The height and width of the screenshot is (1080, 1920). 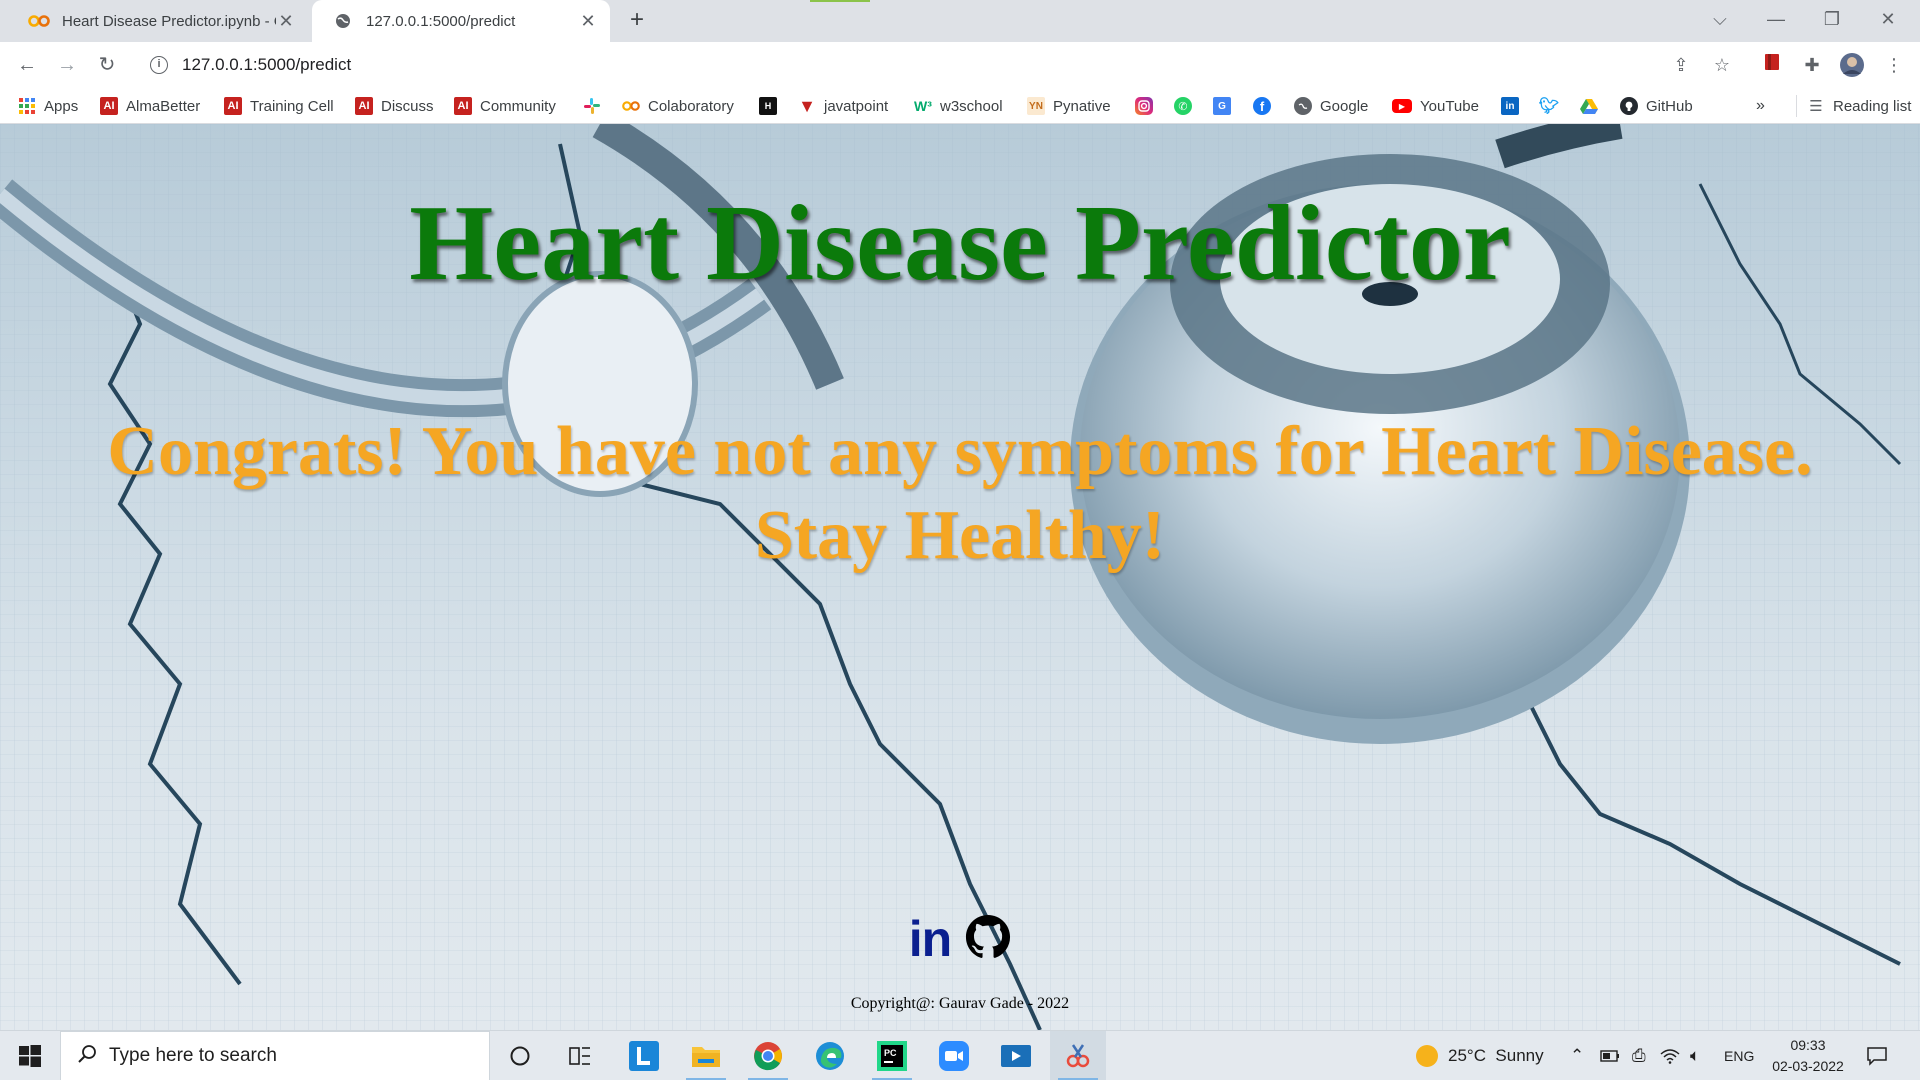 I want to click on tab-predict: 127.0.0.1:5000/predict ✕, so click(x=461, y=21).